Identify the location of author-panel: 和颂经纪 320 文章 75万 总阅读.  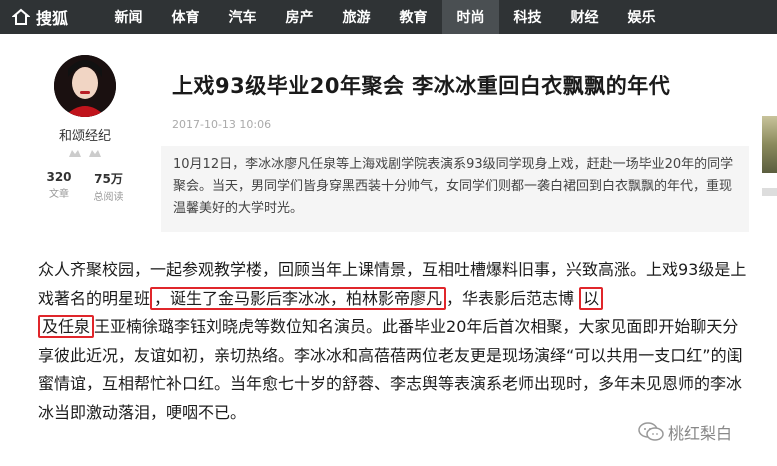
(85, 129).